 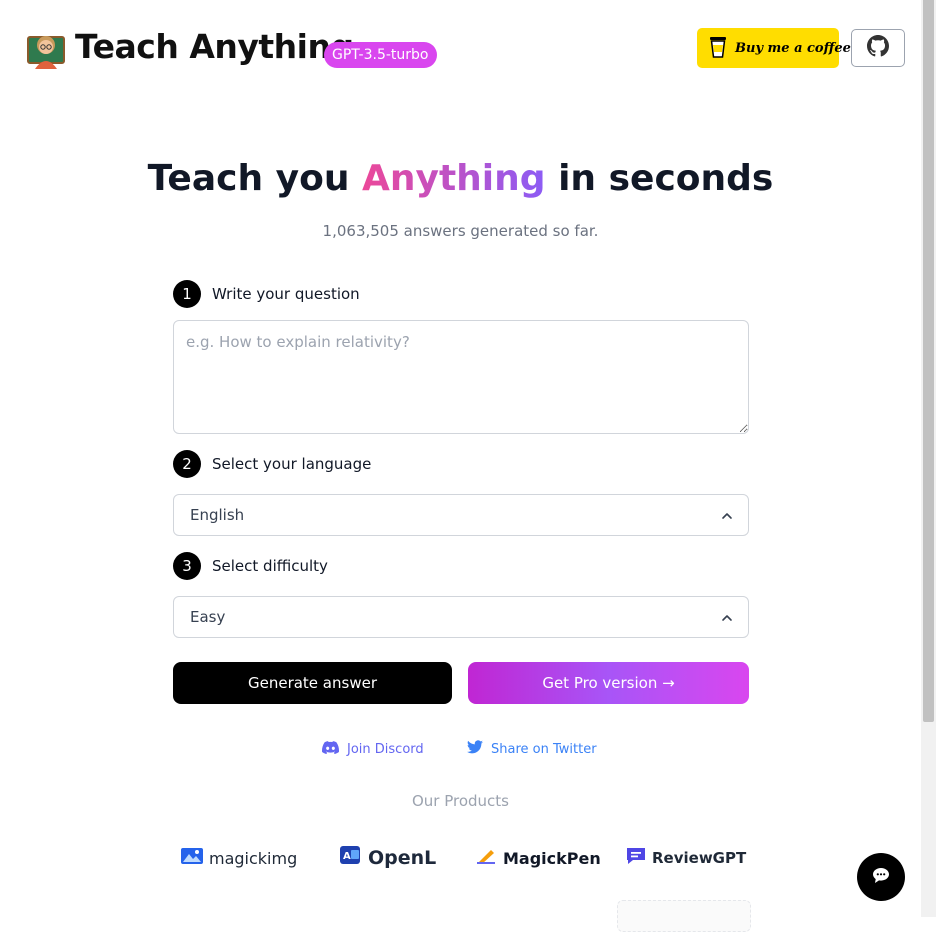 I want to click on share-on-twitter-label: Share on Twitter, so click(x=544, y=749).